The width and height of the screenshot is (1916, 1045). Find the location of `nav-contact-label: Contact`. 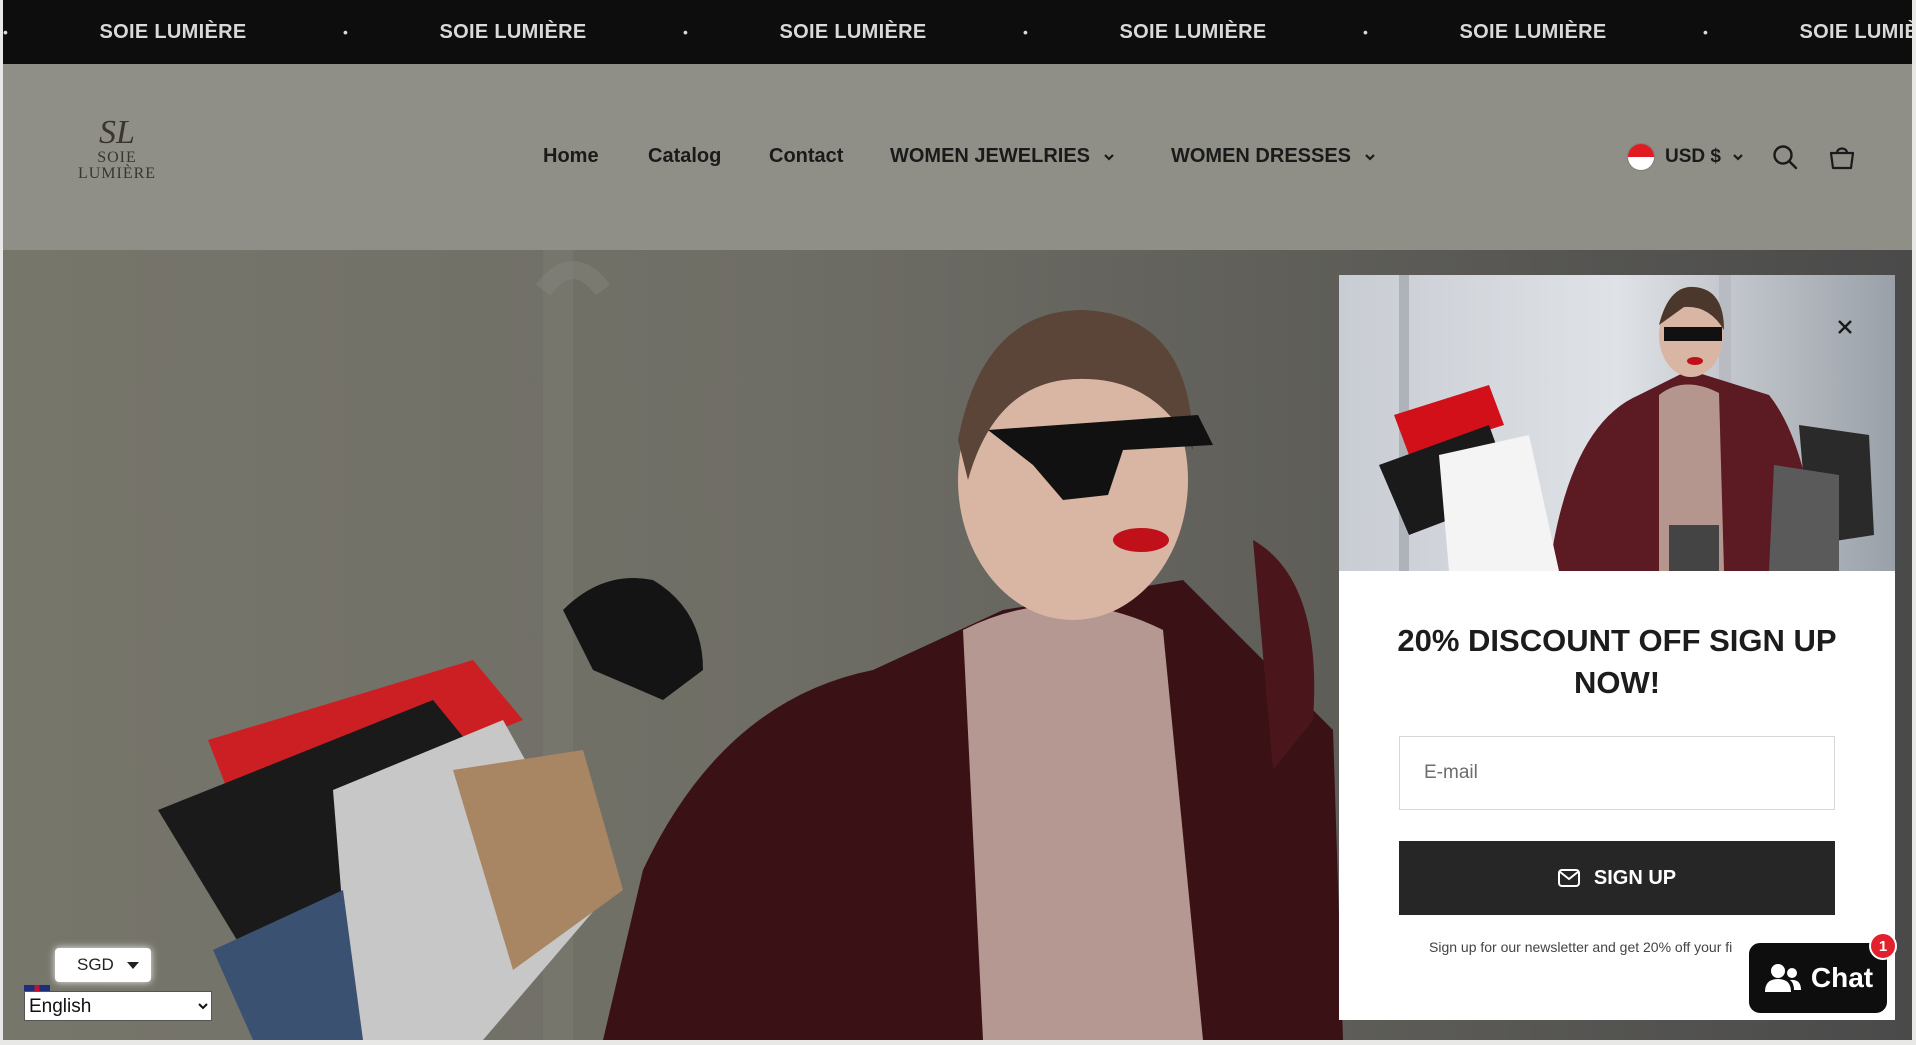

nav-contact-label: Contact is located at coordinates (806, 156).